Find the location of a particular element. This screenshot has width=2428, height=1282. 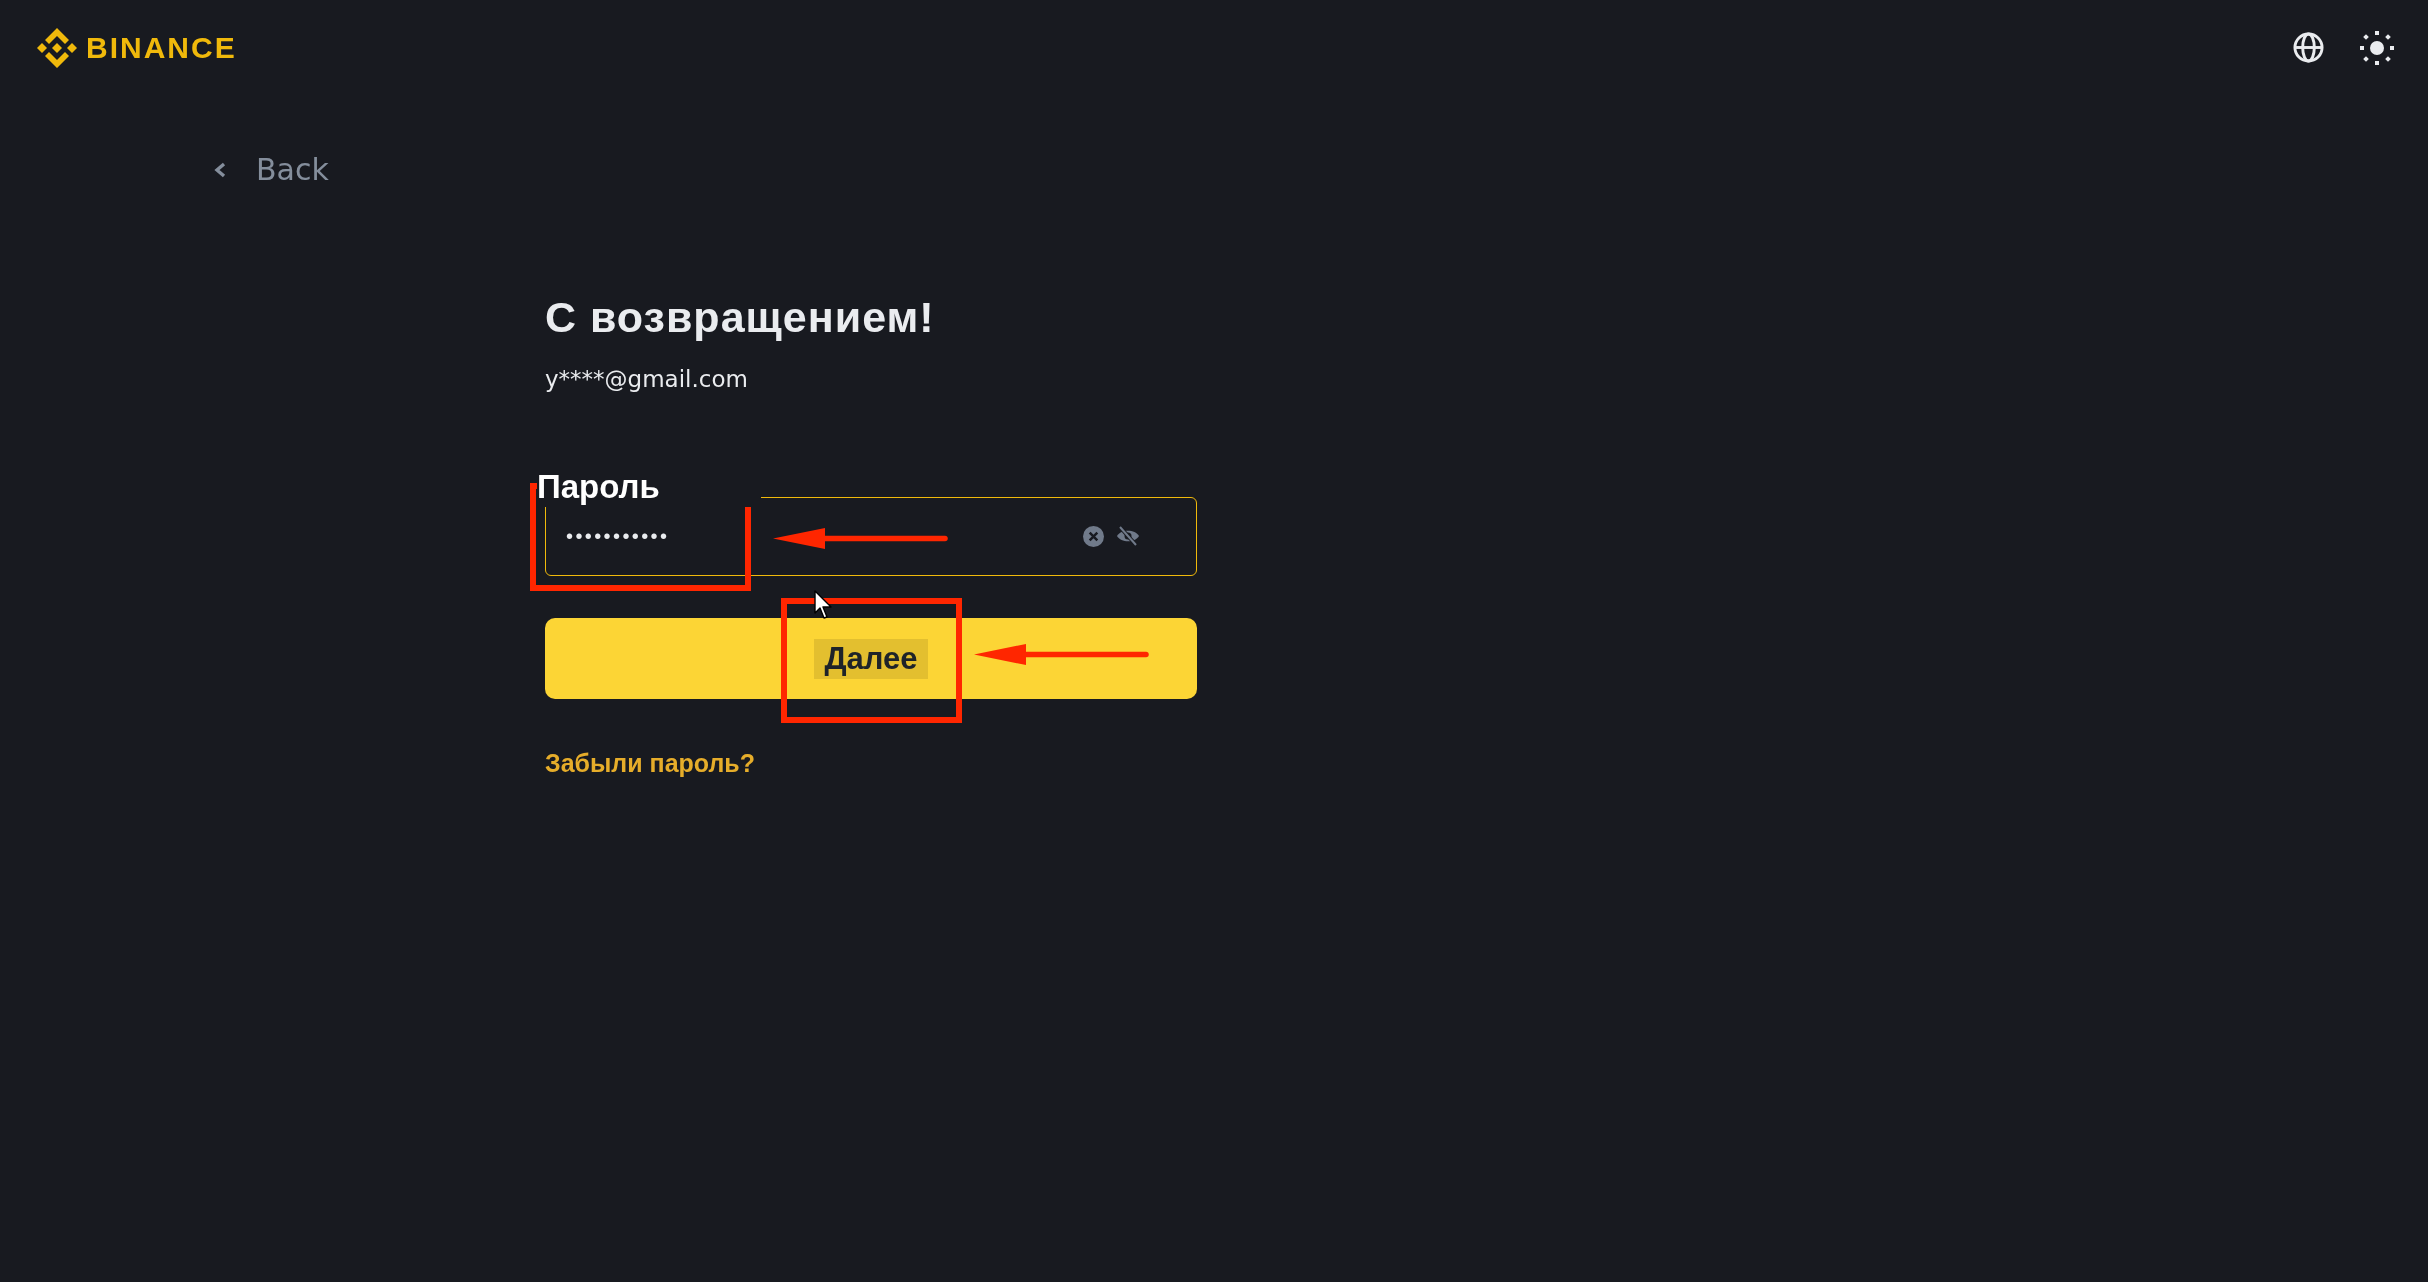

account-email: y****@gmail.com is located at coordinates (646, 379).